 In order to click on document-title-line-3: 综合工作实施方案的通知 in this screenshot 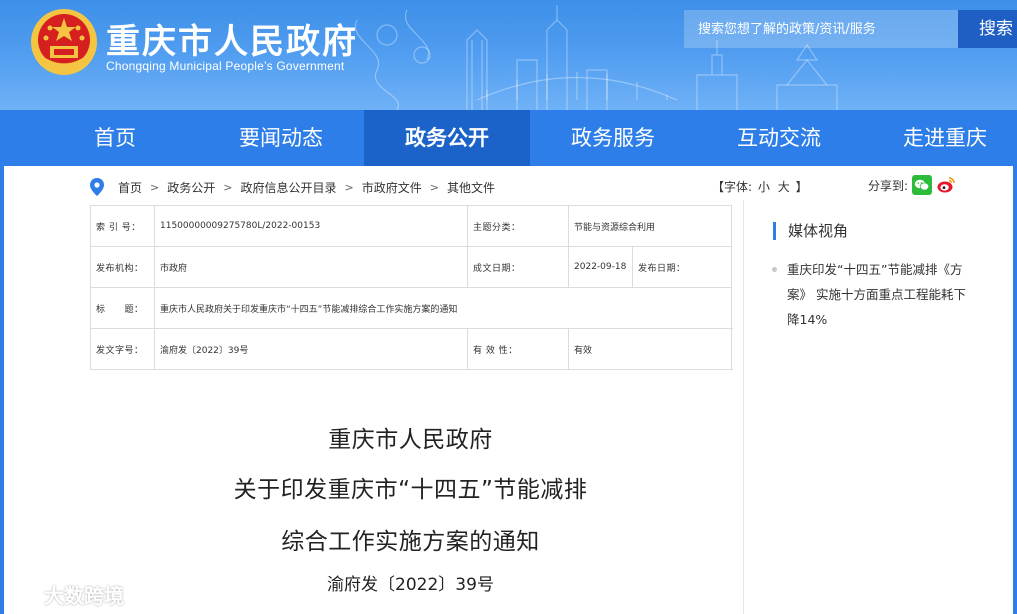, I will do `click(410, 542)`.